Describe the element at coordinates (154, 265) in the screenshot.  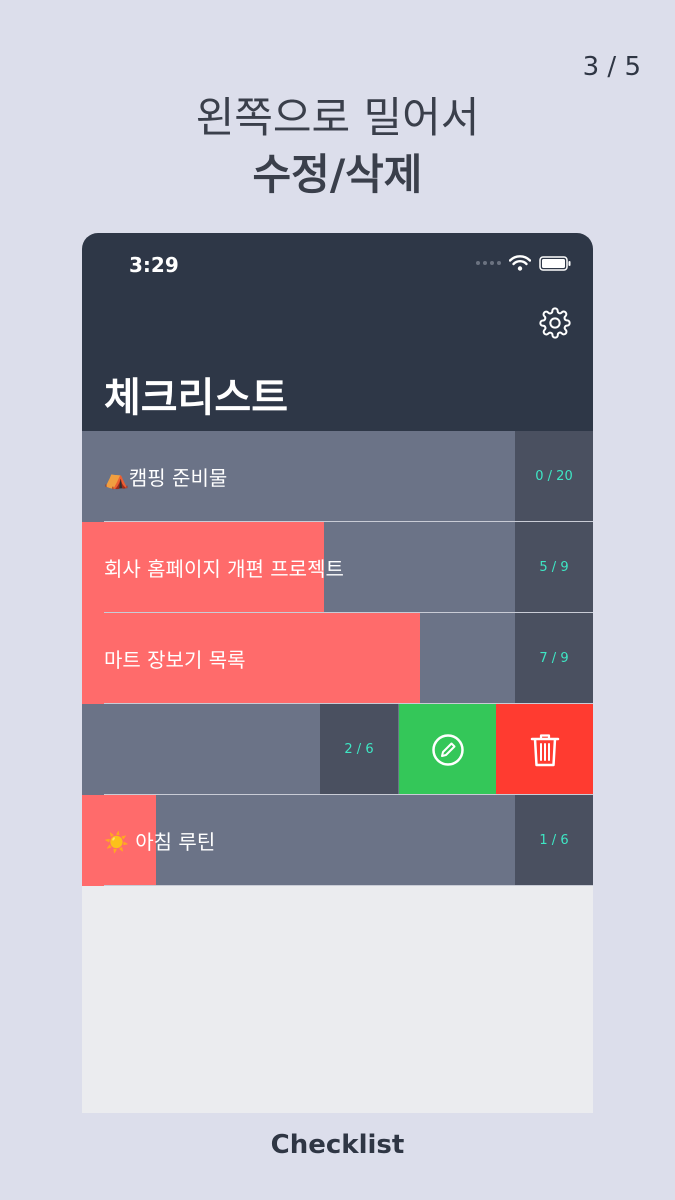
I see `status-time: 3:29` at that location.